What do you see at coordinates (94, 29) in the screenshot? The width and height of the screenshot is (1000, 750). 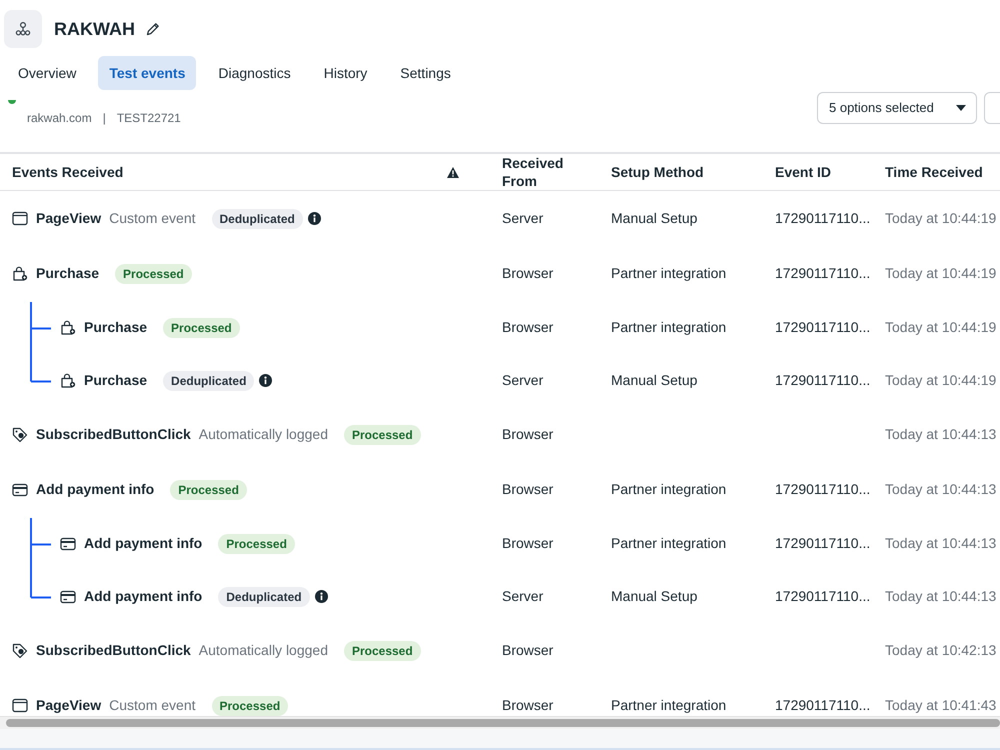 I see `page-title: RAKWAH` at bounding box center [94, 29].